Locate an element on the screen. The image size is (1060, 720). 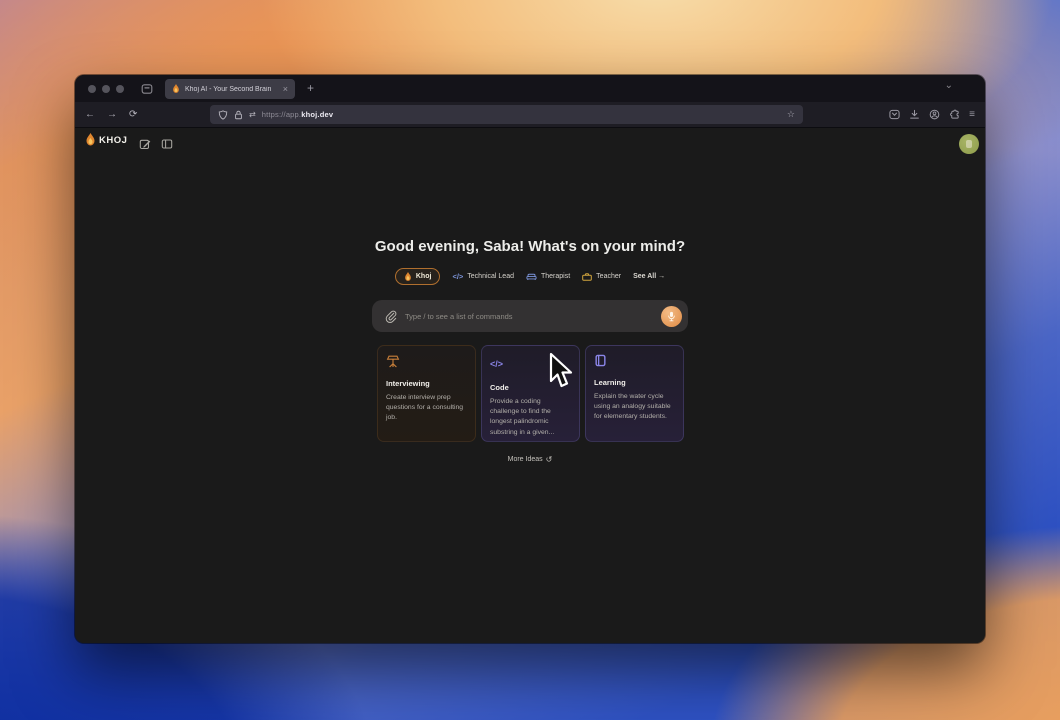
agent-pill-therapist: Therapist is located at coordinates (548, 277).